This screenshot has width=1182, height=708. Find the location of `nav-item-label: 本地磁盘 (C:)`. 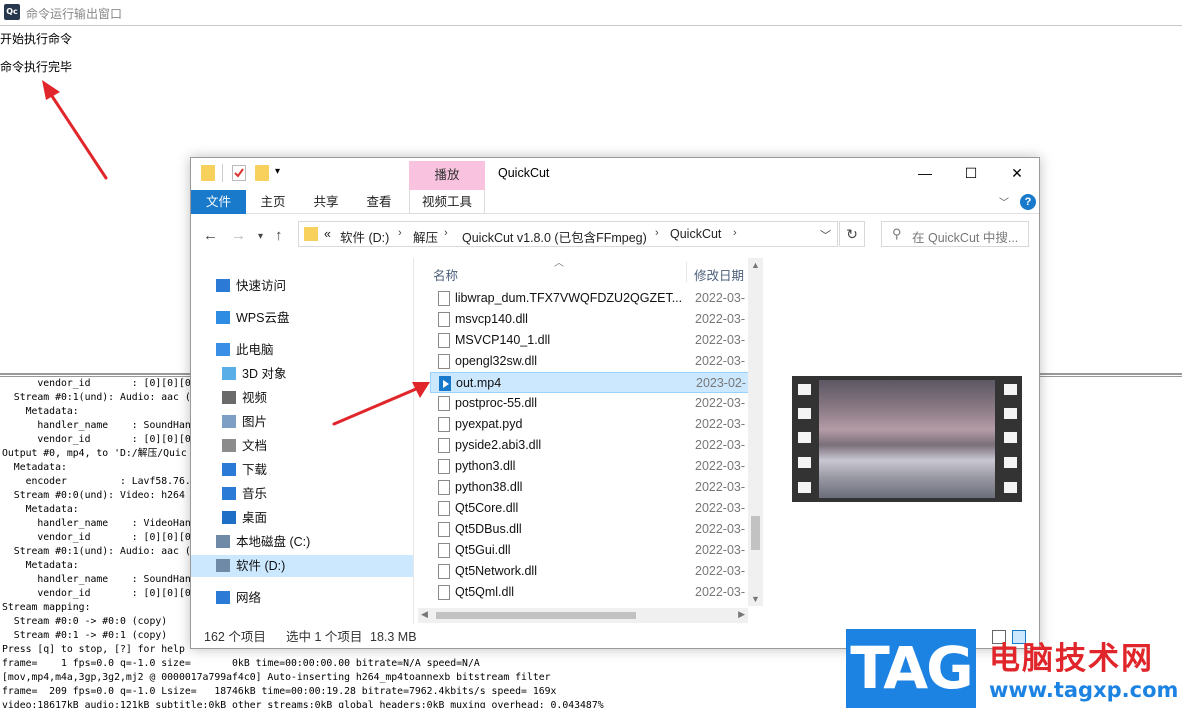

nav-item-label: 本地磁盘 (C:) is located at coordinates (273, 542).